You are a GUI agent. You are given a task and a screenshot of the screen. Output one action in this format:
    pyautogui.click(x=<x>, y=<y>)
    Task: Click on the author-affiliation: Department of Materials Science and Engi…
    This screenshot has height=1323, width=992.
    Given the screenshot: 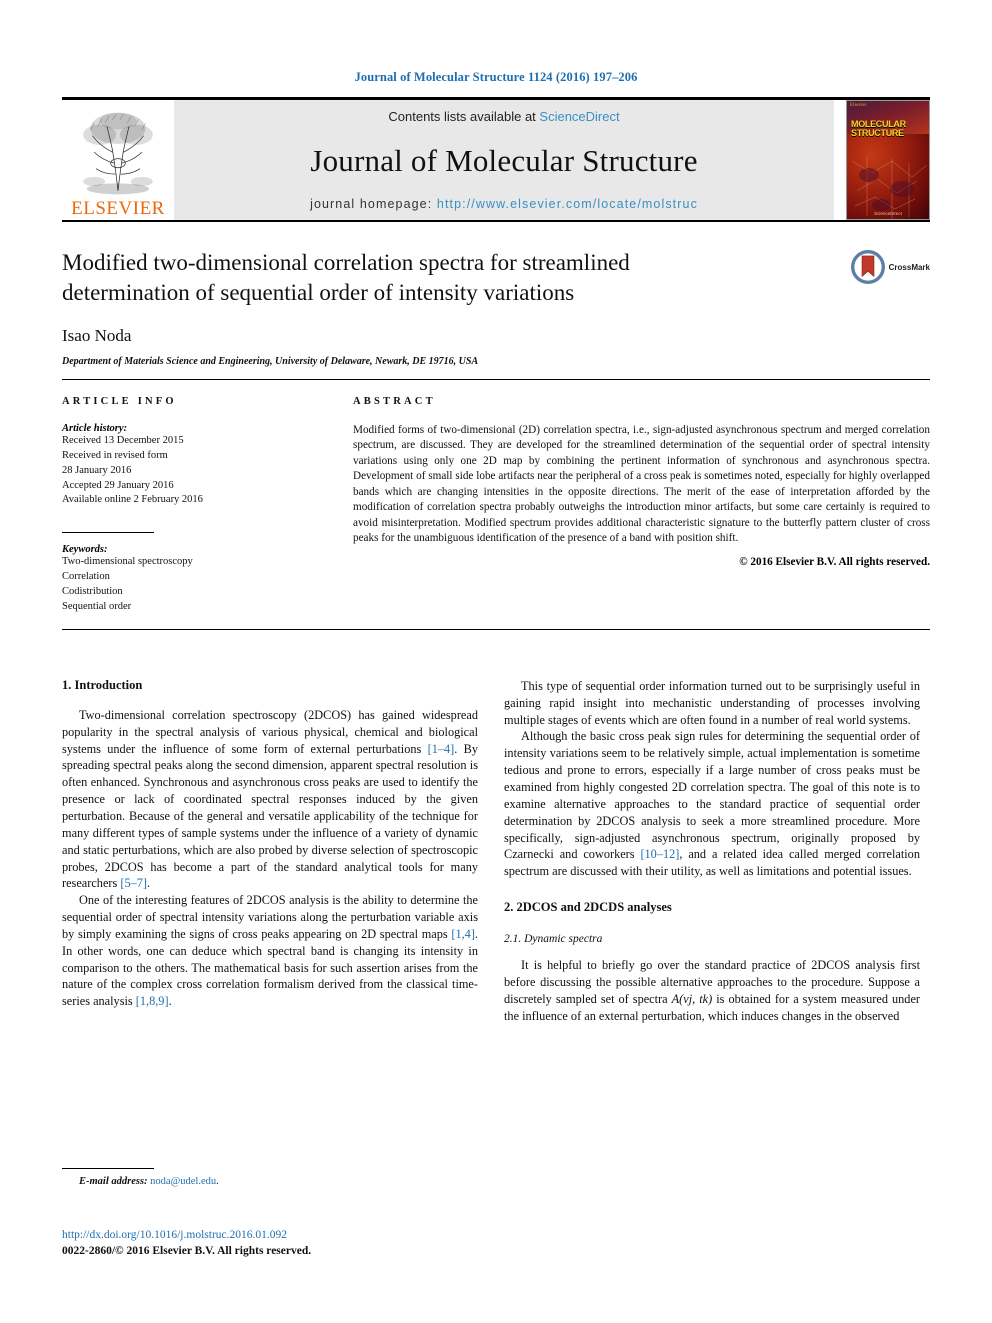 What is the action you would take?
    pyautogui.click(x=270, y=361)
    